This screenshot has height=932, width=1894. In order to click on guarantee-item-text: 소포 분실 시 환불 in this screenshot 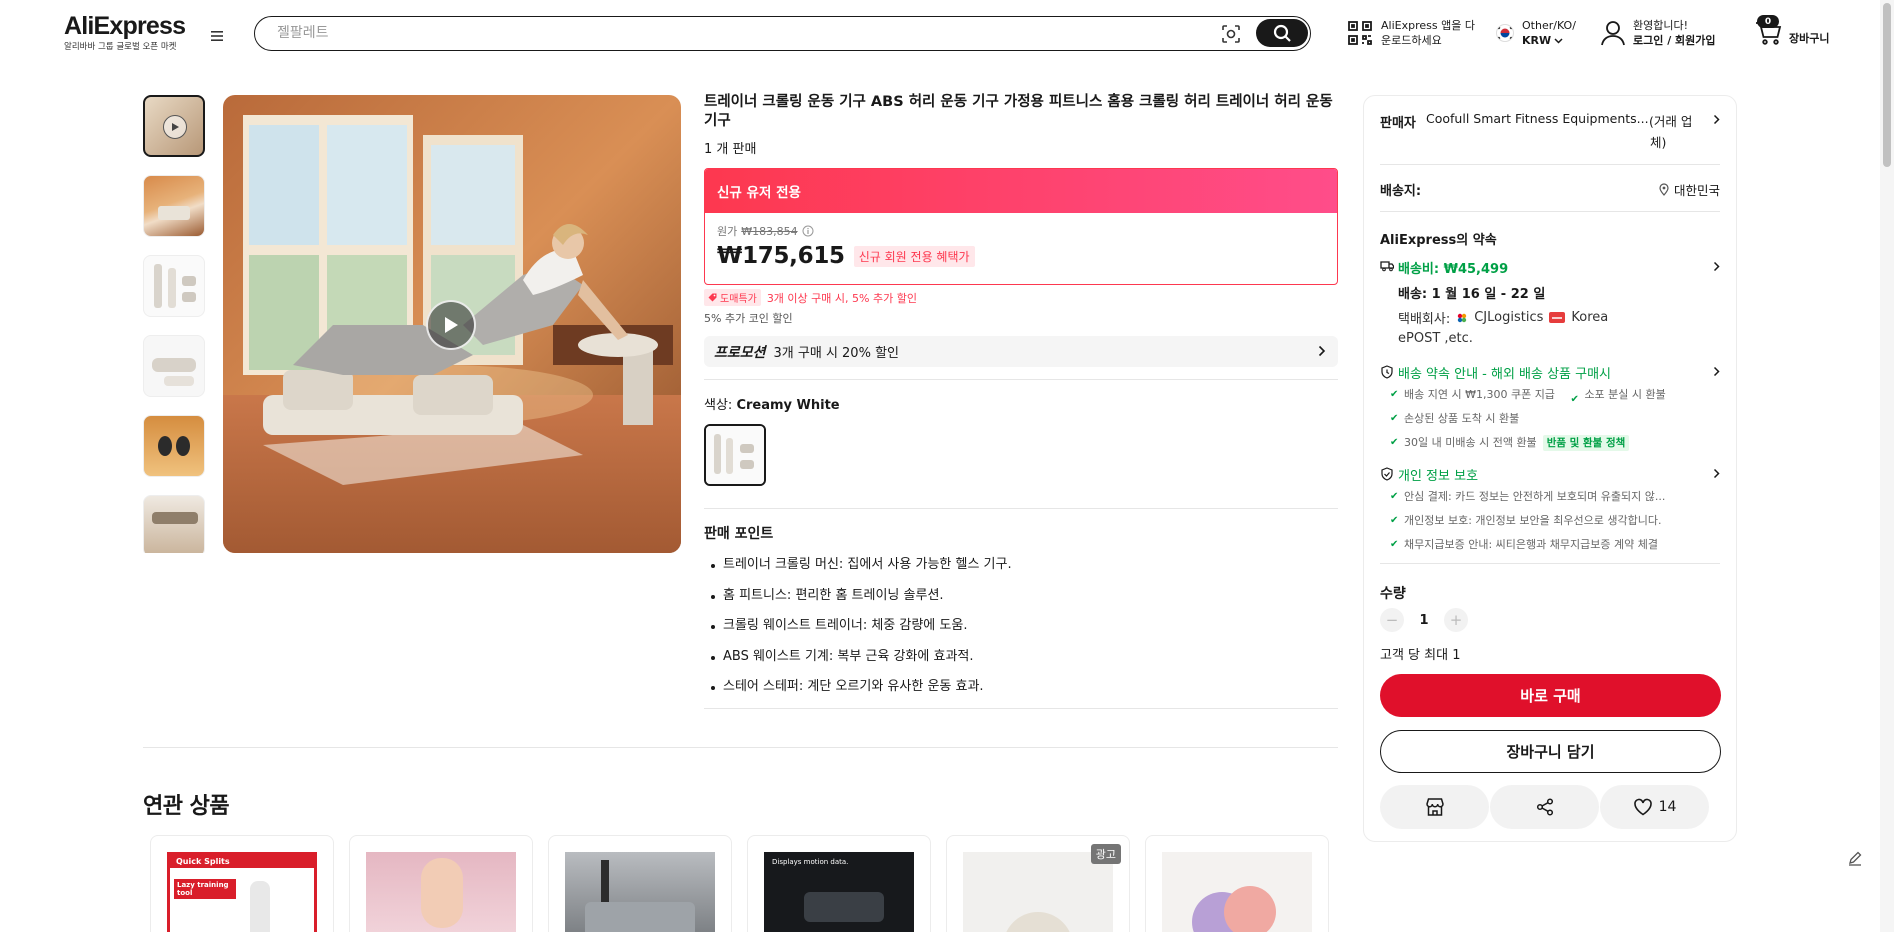, I will do `click(1625, 394)`.